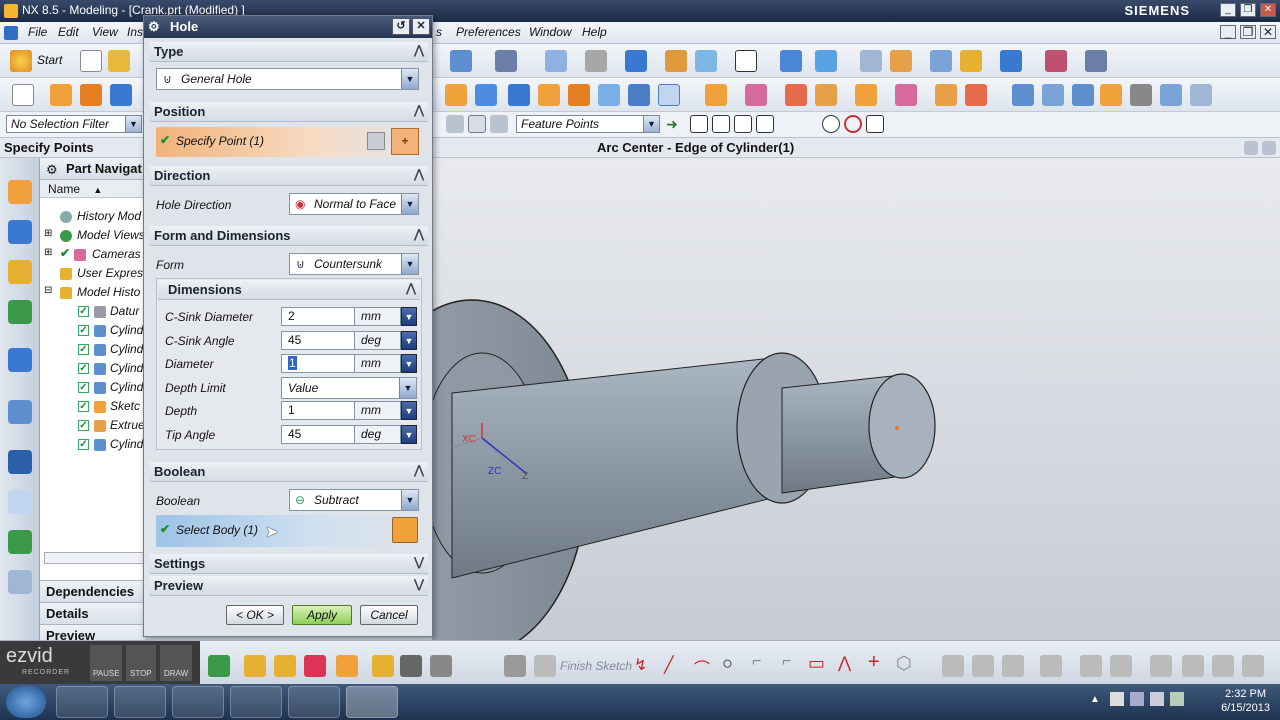  I want to click on doc-minimize-icon: _, so click(1228, 32).